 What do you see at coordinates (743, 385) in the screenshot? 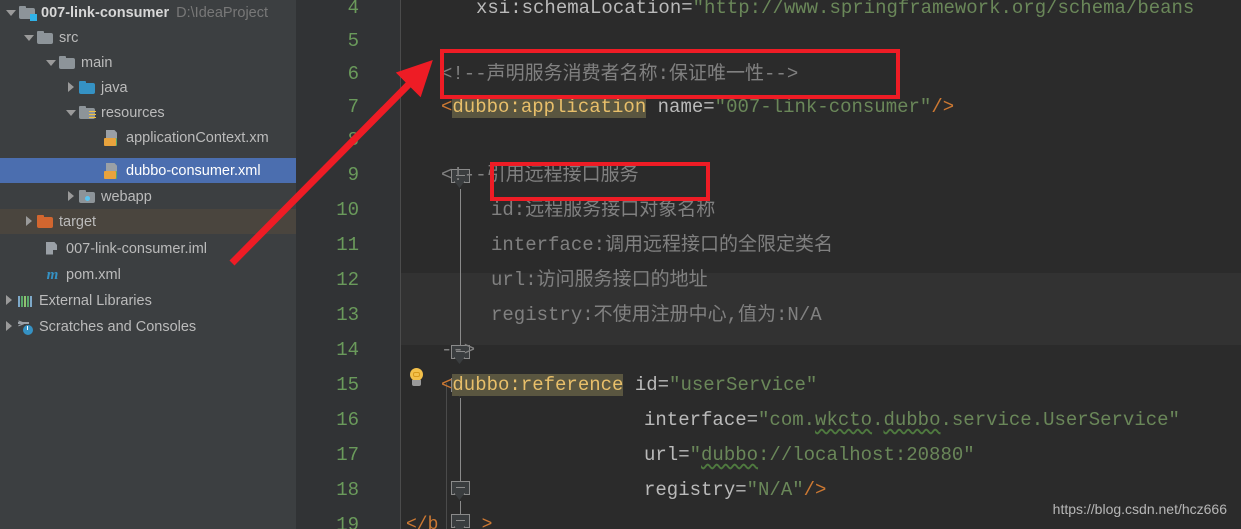
I see `code-token: "userService"` at bounding box center [743, 385].